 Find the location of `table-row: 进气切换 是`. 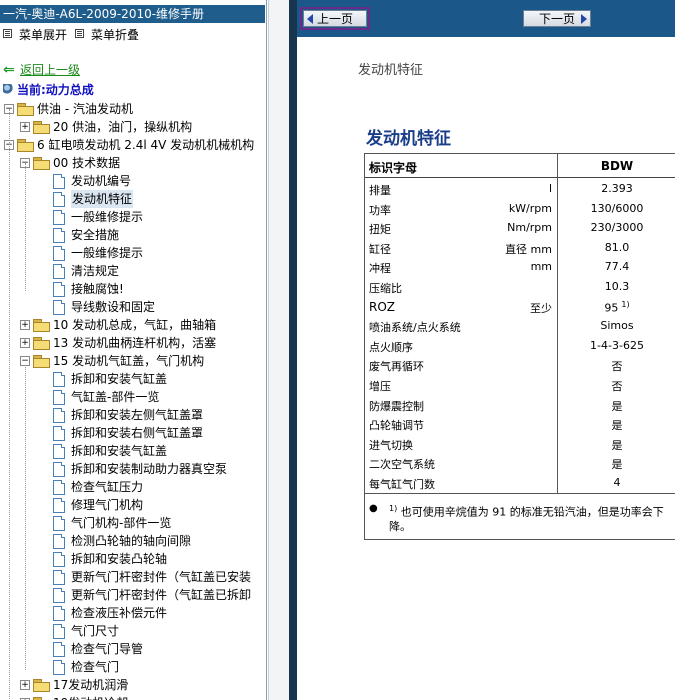

table-row: 进气切换 是 is located at coordinates (520, 443).